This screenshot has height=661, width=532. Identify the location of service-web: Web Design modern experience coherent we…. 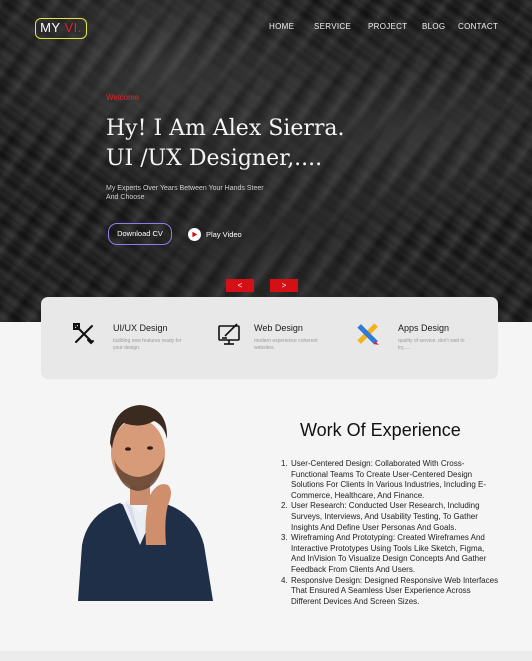
(272, 337).